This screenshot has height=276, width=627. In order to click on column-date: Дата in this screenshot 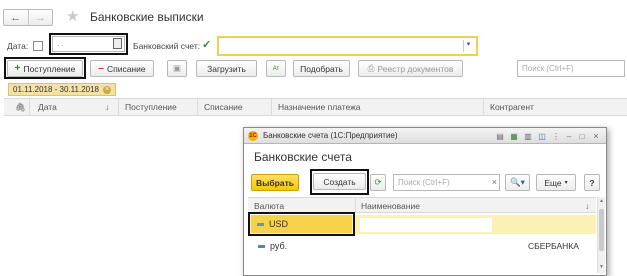, I will do `click(47, 107)`.